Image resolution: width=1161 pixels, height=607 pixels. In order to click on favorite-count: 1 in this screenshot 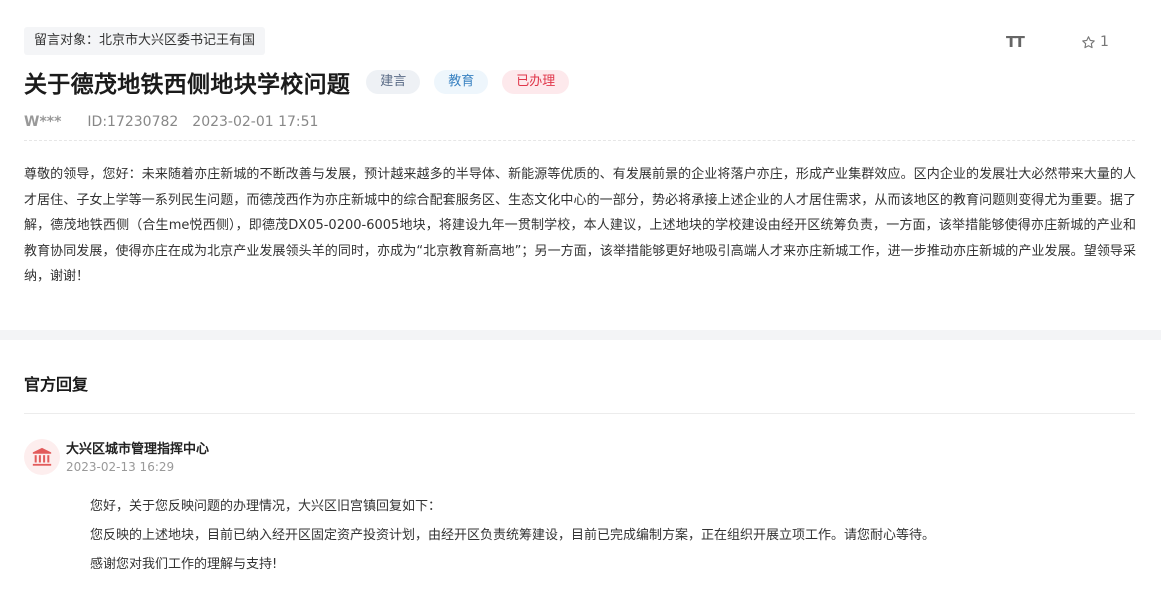, I will do `click(1104, 42)`.